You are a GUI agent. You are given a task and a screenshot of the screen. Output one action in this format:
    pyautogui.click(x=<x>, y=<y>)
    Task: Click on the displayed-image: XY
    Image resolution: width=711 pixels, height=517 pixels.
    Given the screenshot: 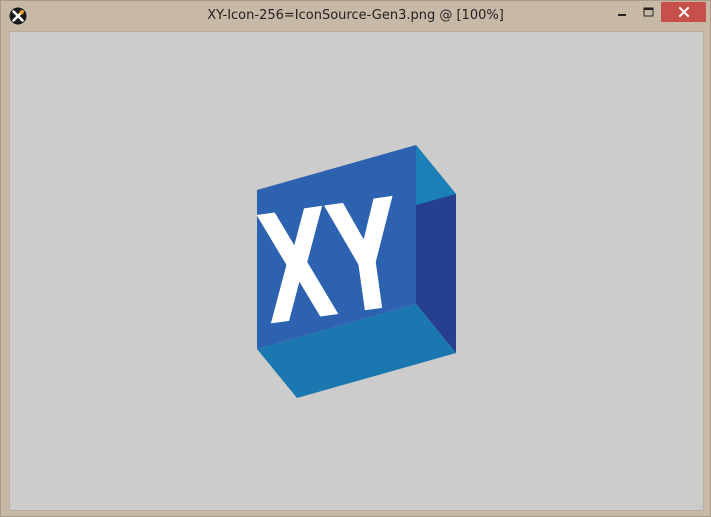 What is the action you would take?
    pyautogui.click(x=353, y=271)
    